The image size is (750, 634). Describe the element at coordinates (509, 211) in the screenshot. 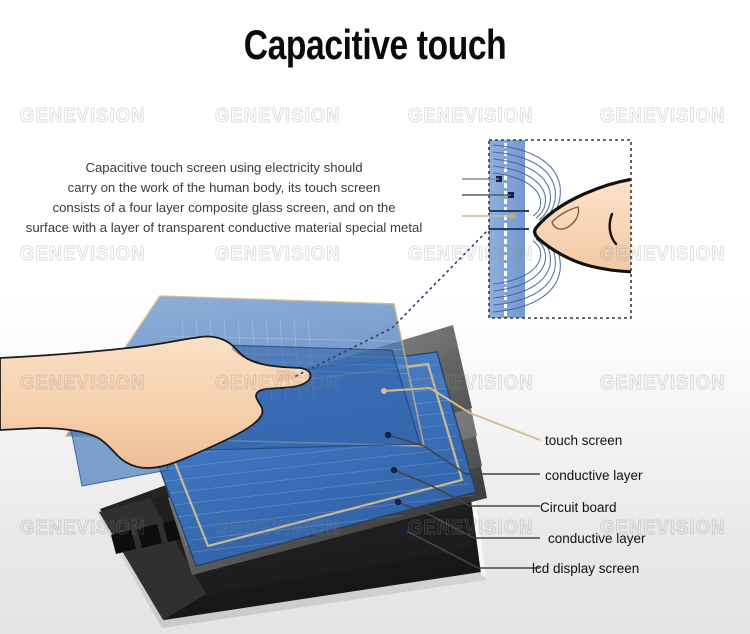

I see `inset-conductor-bar-top` at that location.